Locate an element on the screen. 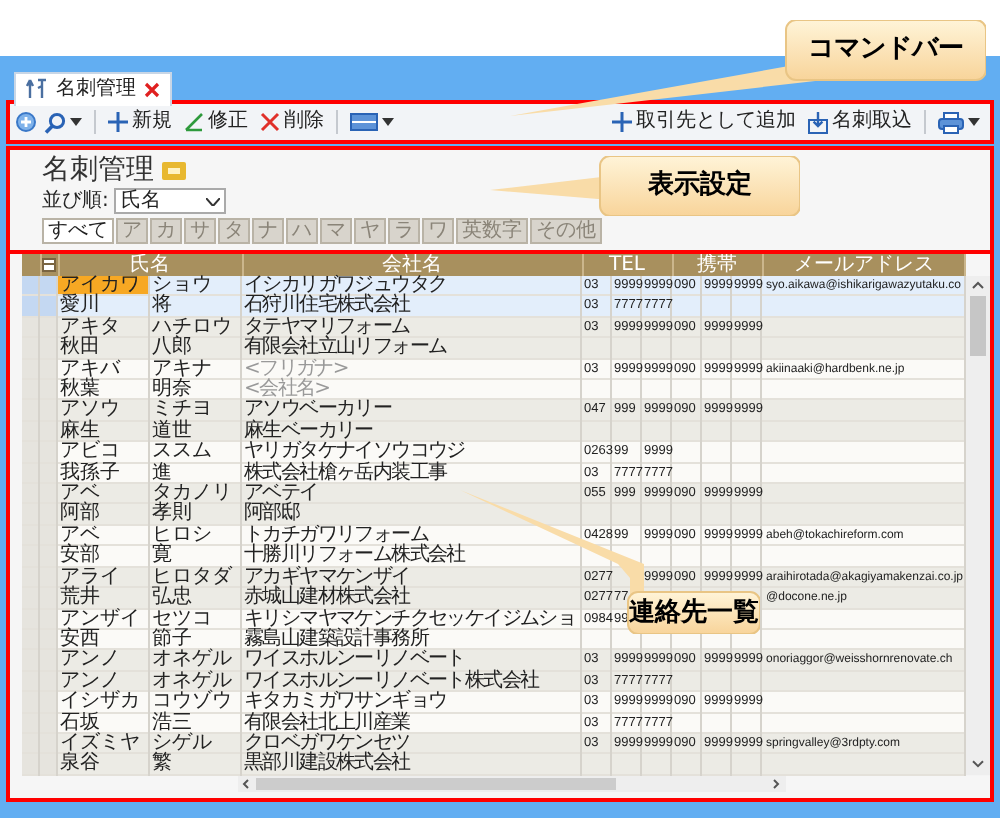 The width and height of the screenshot is (1000, 818). plus-circle-icon is located at coordinates (26, 122).